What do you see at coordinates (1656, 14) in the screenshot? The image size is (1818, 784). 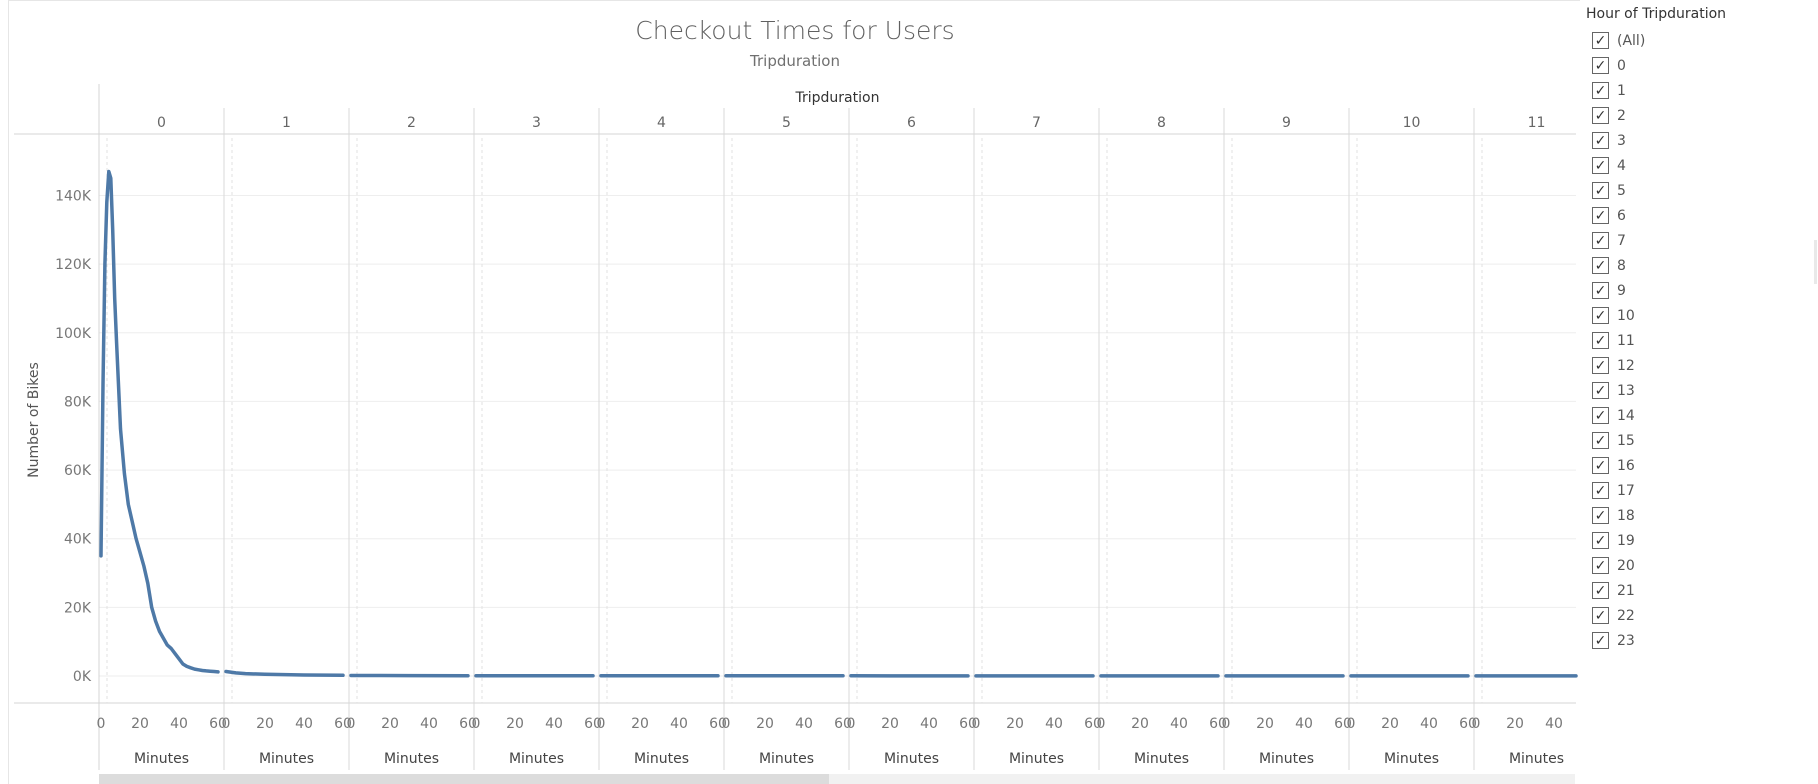 I see `legend-title: Hour of Tripduration` at bounding box center [1656, 14].